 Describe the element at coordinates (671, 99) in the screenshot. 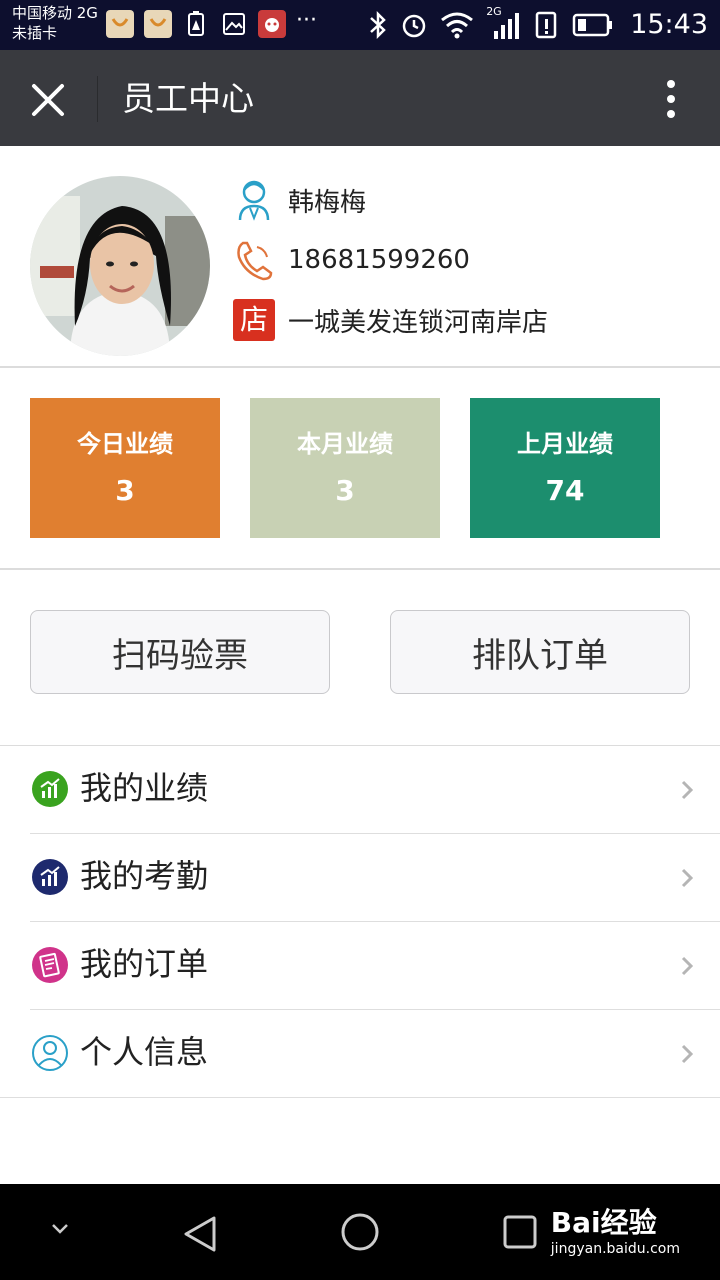

I see `more-options-icon` at that location.